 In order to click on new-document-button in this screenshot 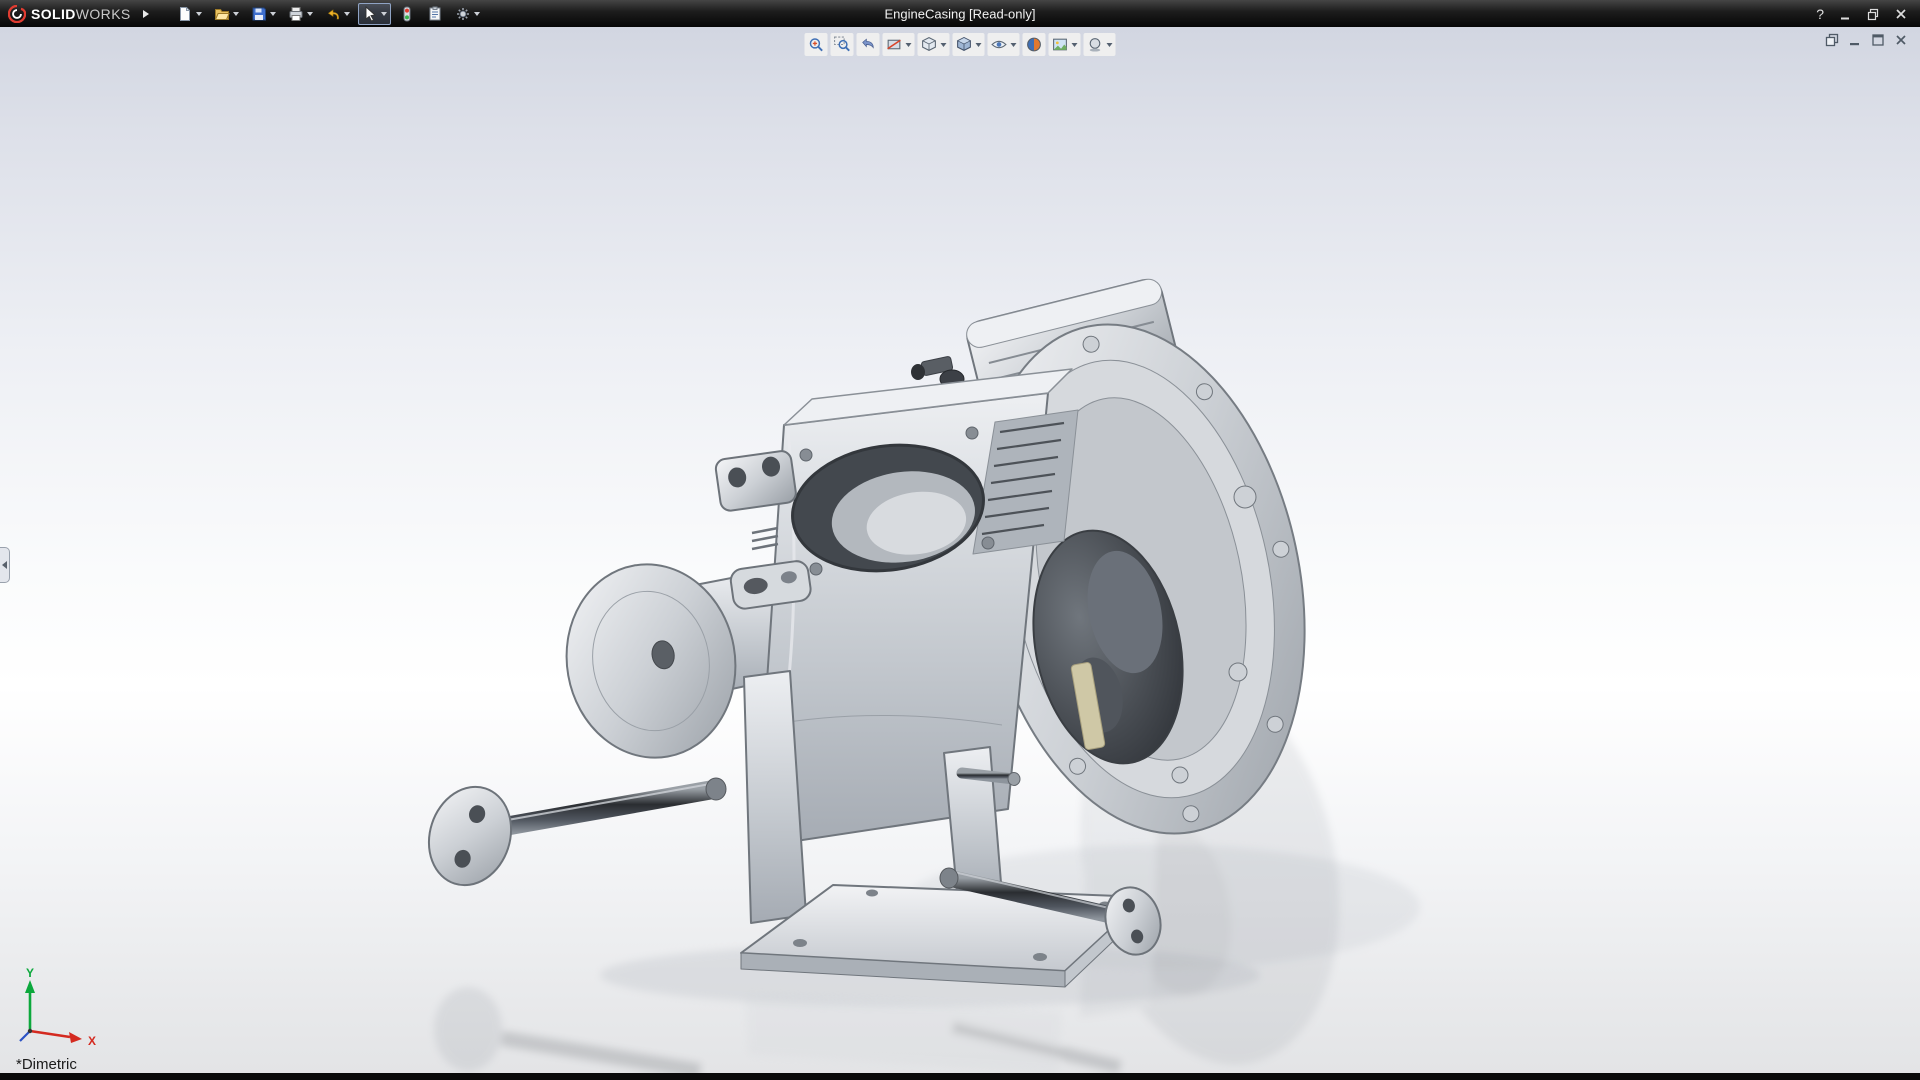, I will do `click(189, 14)`.